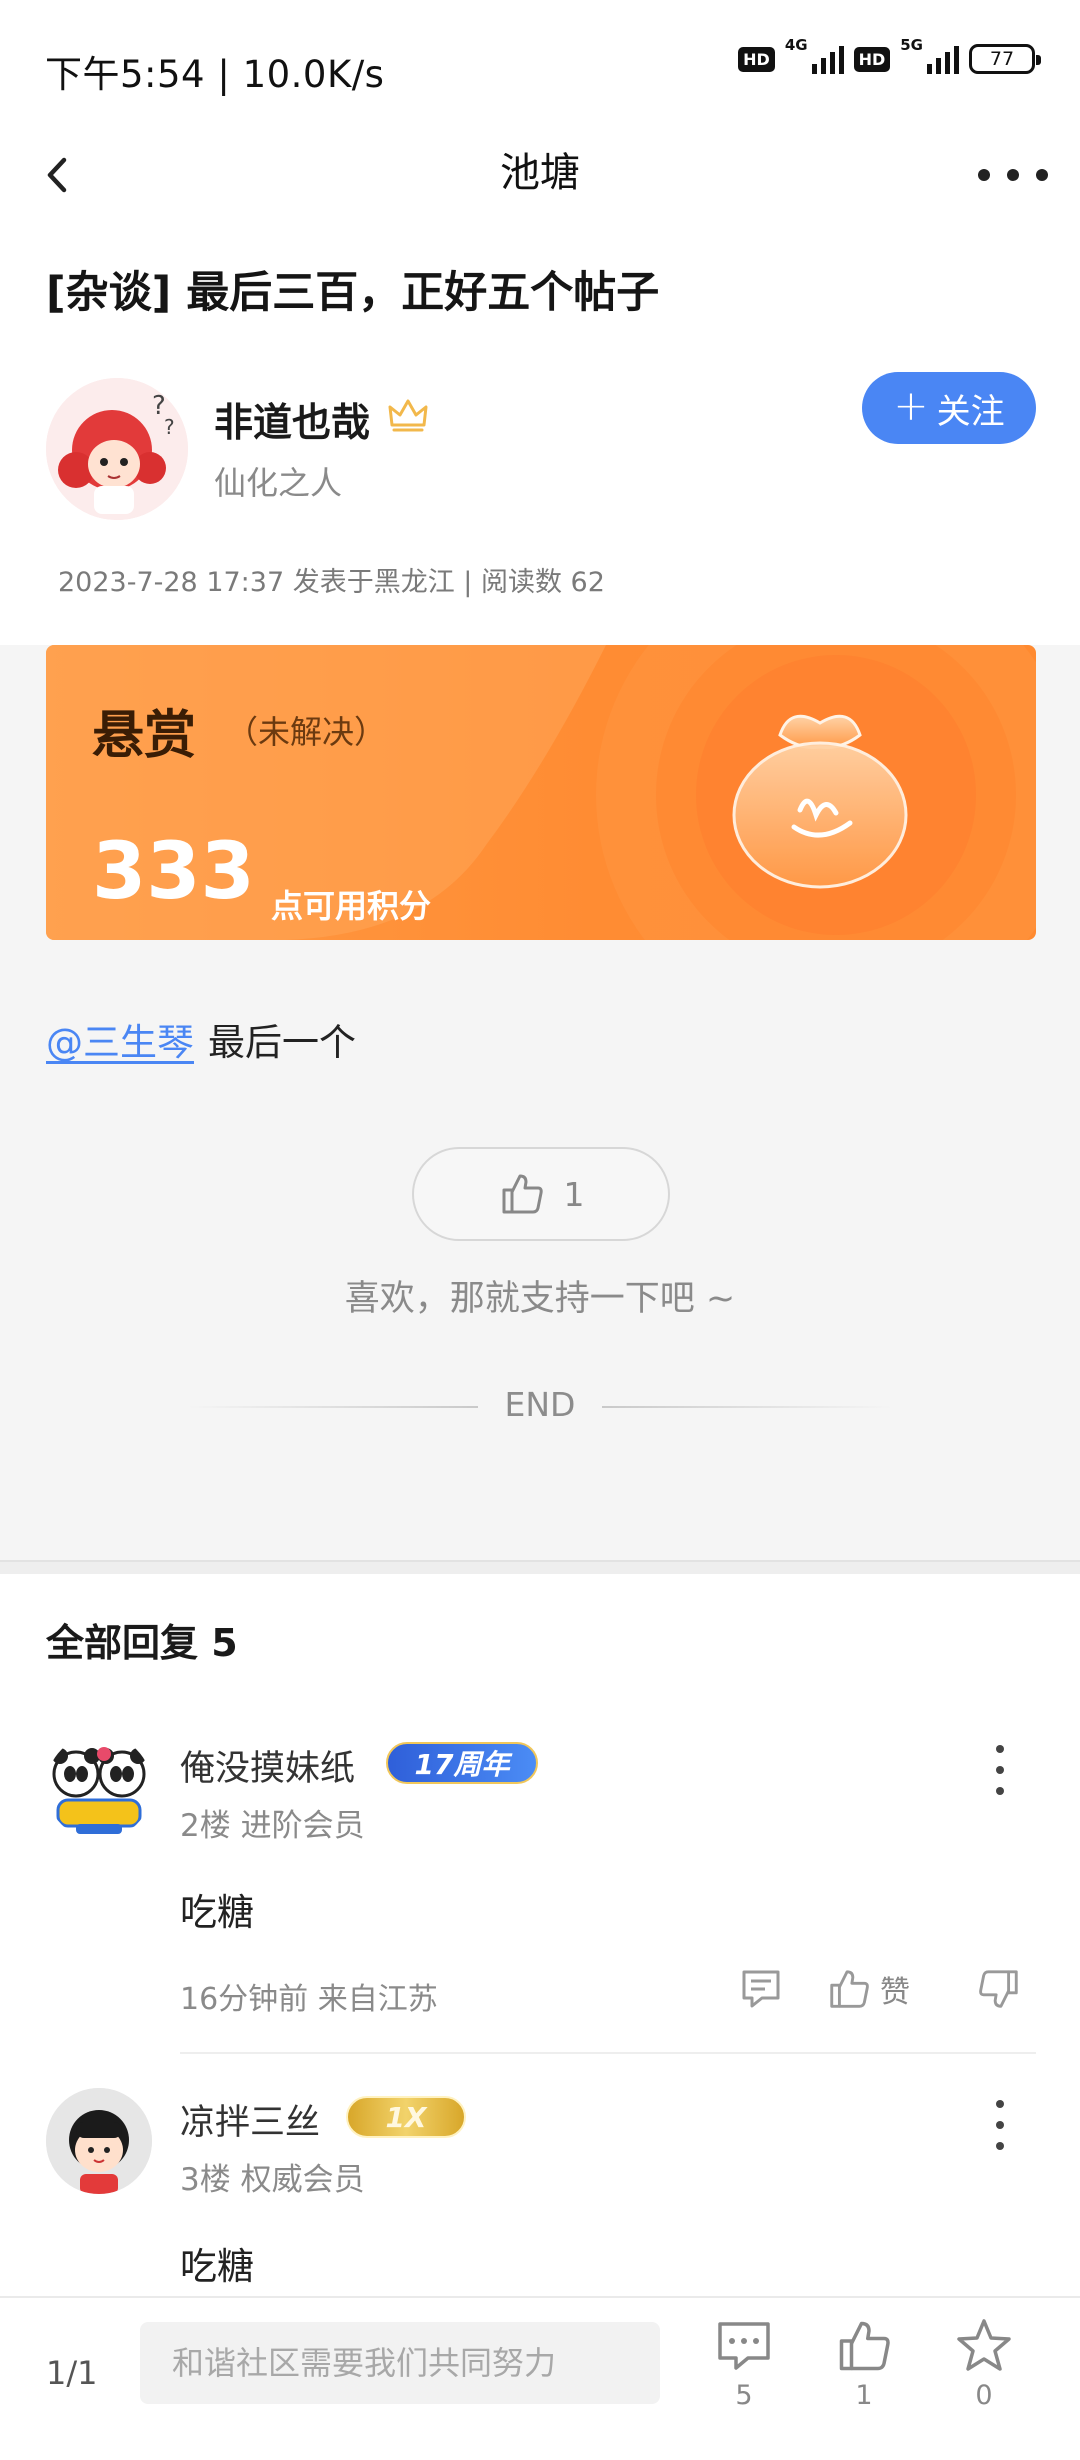  Describe the element at coordinates (984, 2395) in the screenshot. I see `favorites-count: 0` at that location.